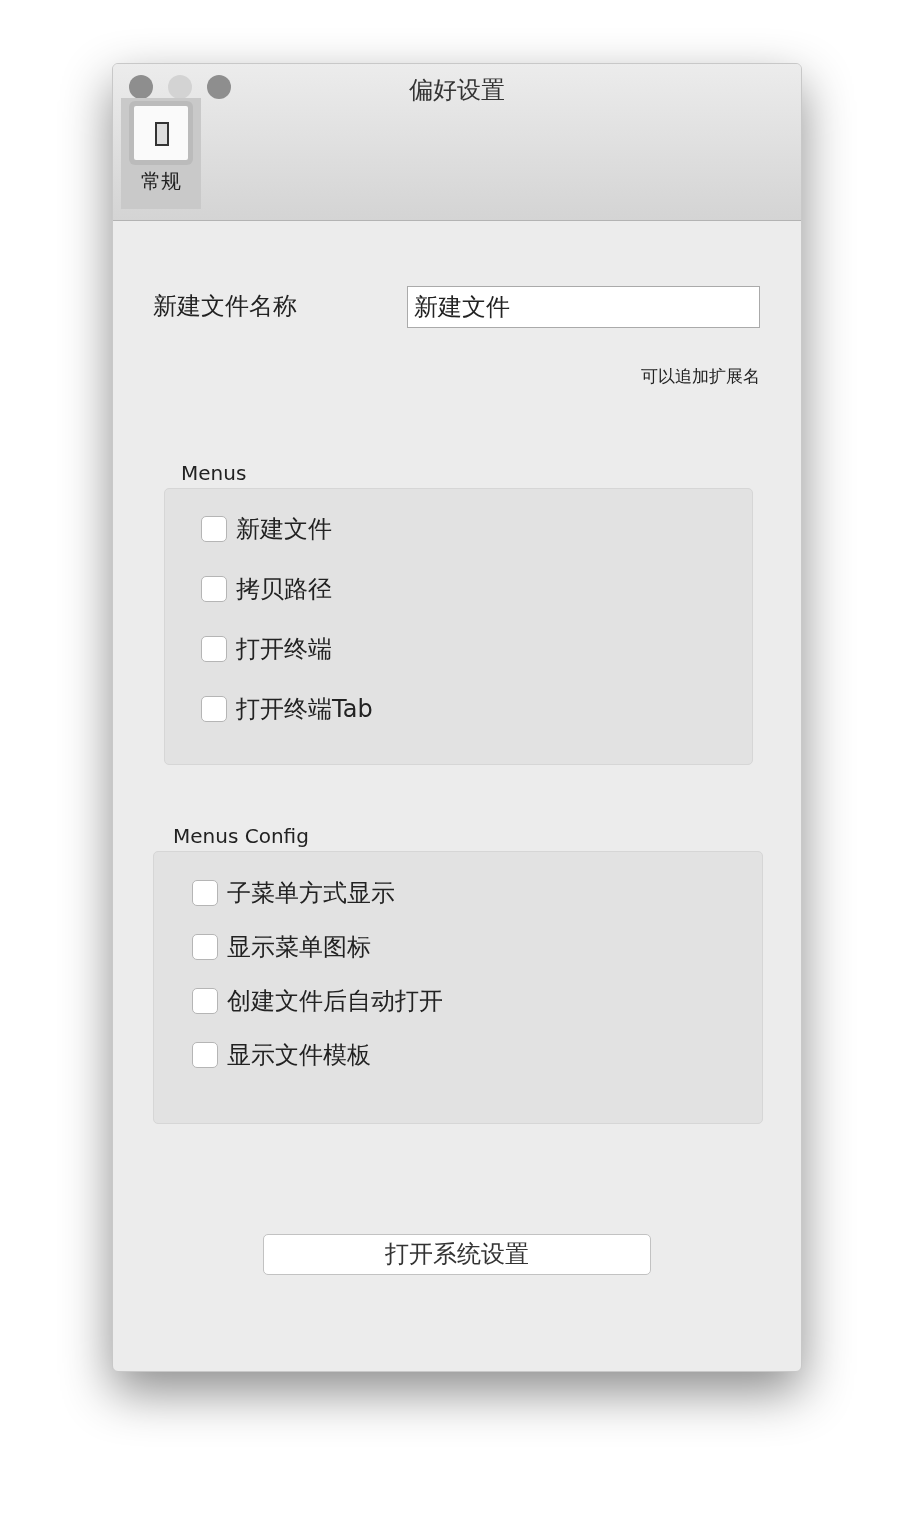  I want to click on checkbox-label: 创建文件后自动打开, so click(335, 1000).